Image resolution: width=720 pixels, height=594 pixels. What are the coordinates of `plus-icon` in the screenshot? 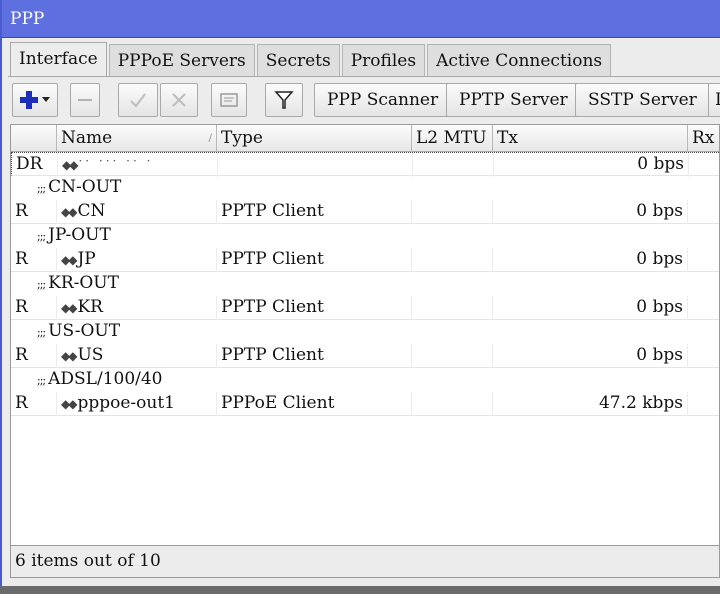 It's located at (35, 100).